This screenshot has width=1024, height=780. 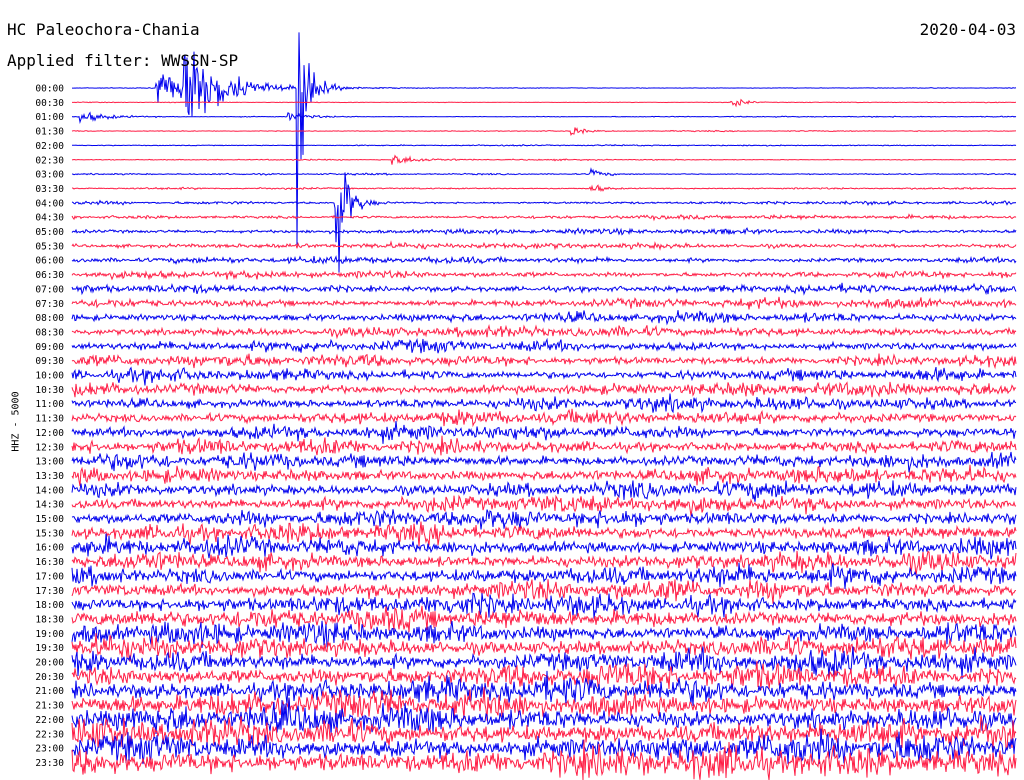 I want to click on tick-label-1900: 19:00, so click(x=49, y=634).